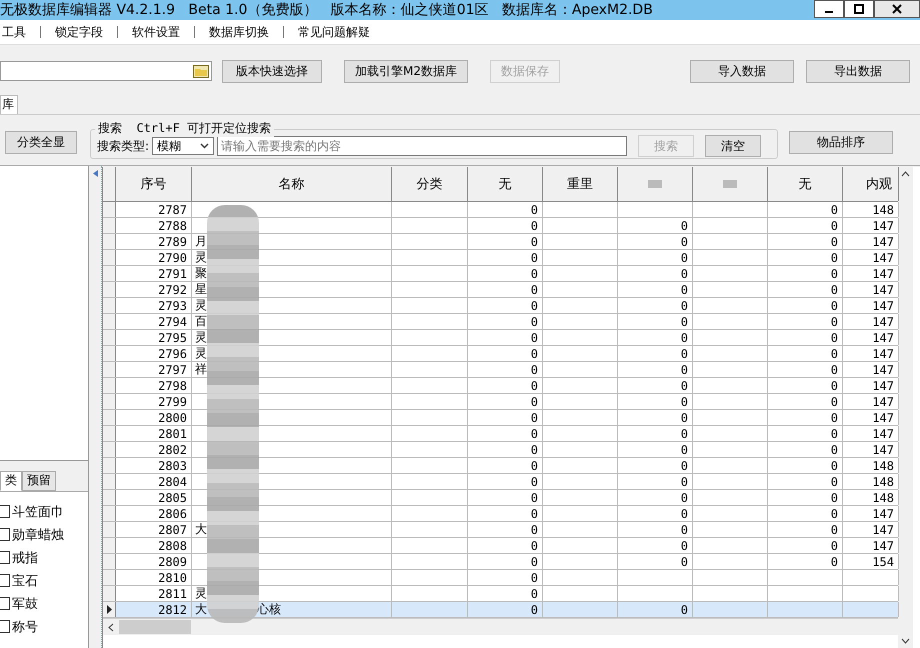 This screenshot has height=648, width=920. I want to click on tab: 预留, so click(39, 481).